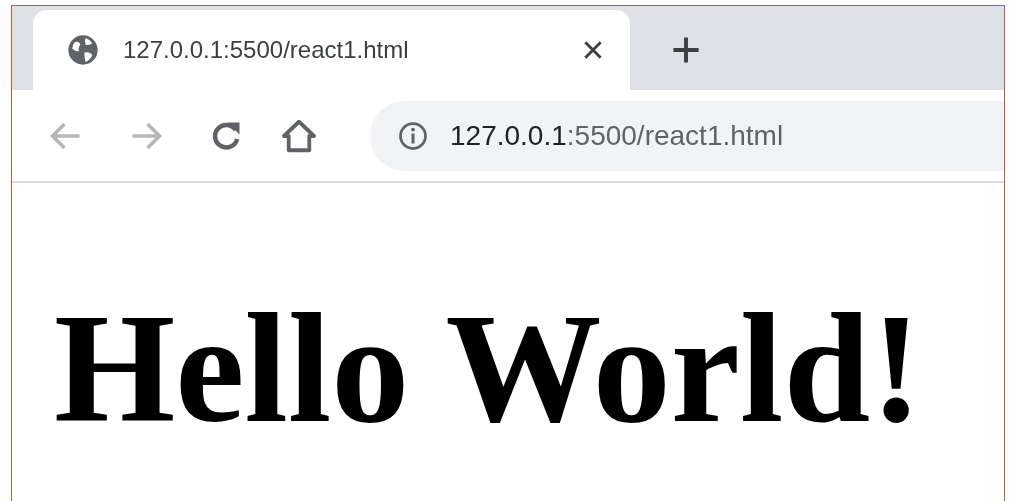 This screenshot has height=501, width=1009. What do you see at coordinates (686, 50) in the screenshot?
I see `new-tab-icon` at bounding box center [686, 50].